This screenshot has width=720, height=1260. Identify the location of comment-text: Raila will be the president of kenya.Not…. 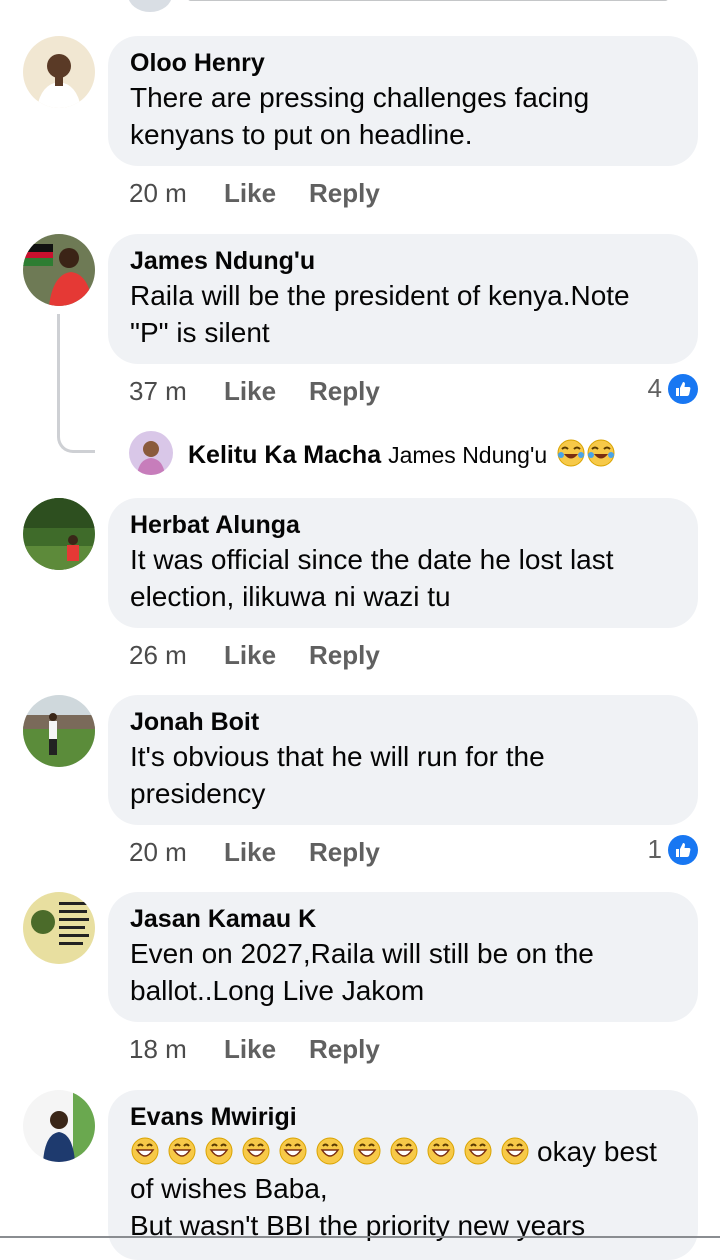
(380, 295).